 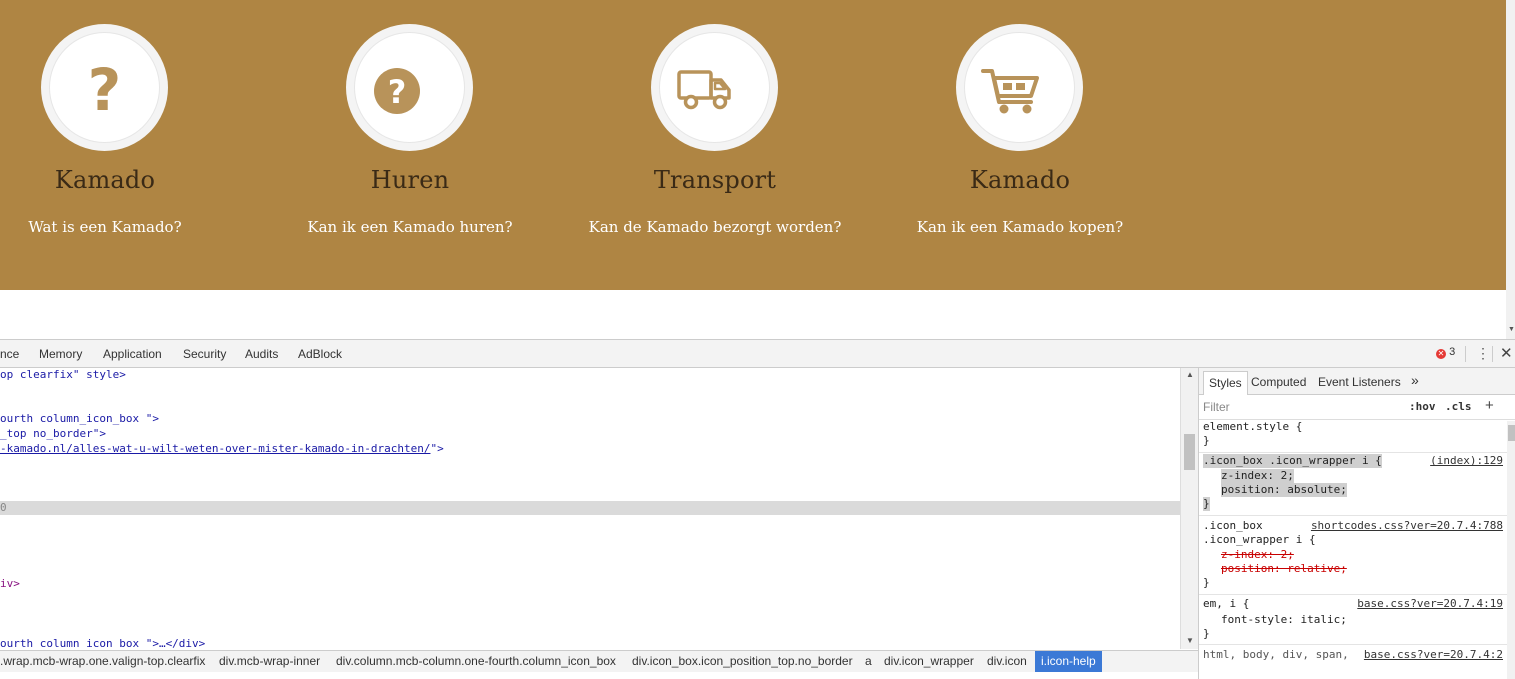 What do you see at coordinates (1506, 353) in the screenshot?
I see `close-devtools-icon: ✕` at bounding box center [1506, 353].